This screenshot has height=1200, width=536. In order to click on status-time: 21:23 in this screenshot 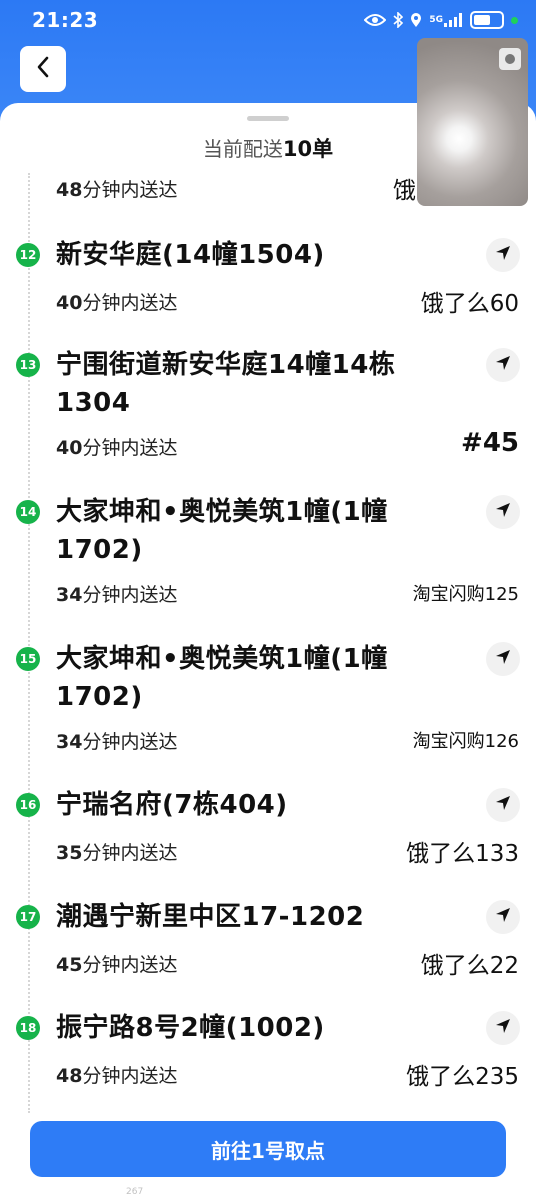, I will do `click(65, 20)`.